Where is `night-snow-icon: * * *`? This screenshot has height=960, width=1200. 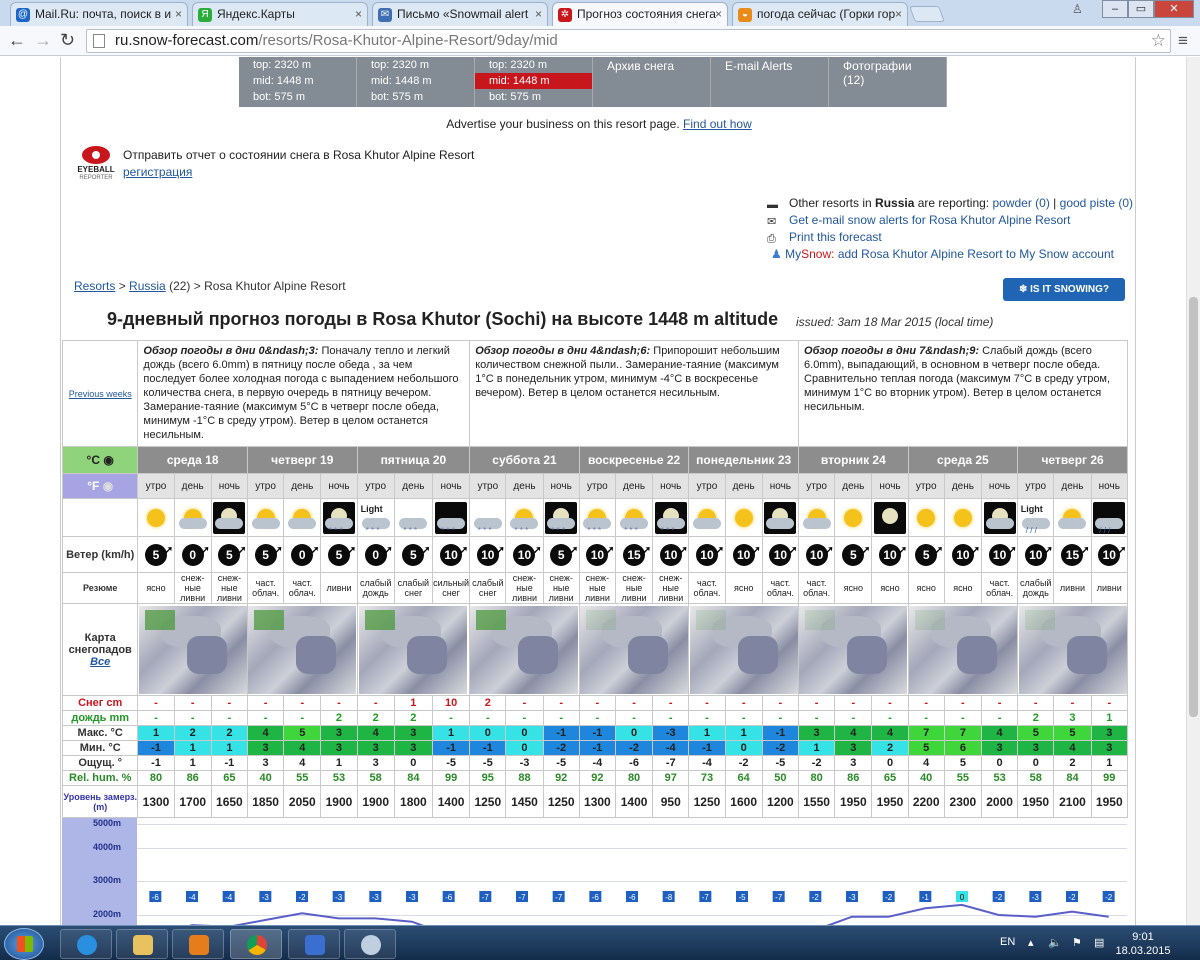 night-snow-icon: * * * is located at coordinates (451, 517).